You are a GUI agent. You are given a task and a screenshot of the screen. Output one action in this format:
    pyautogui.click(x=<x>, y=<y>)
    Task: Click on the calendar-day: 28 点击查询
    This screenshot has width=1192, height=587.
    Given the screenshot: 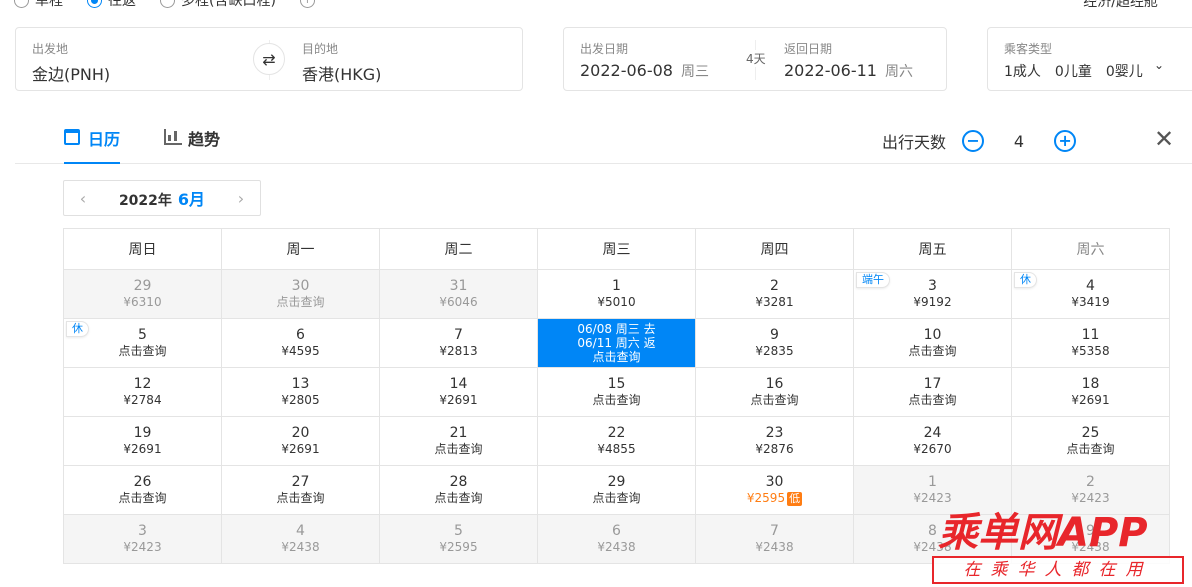 What is the action you would take?
    pyautogui.click(x=458, y=490)
    